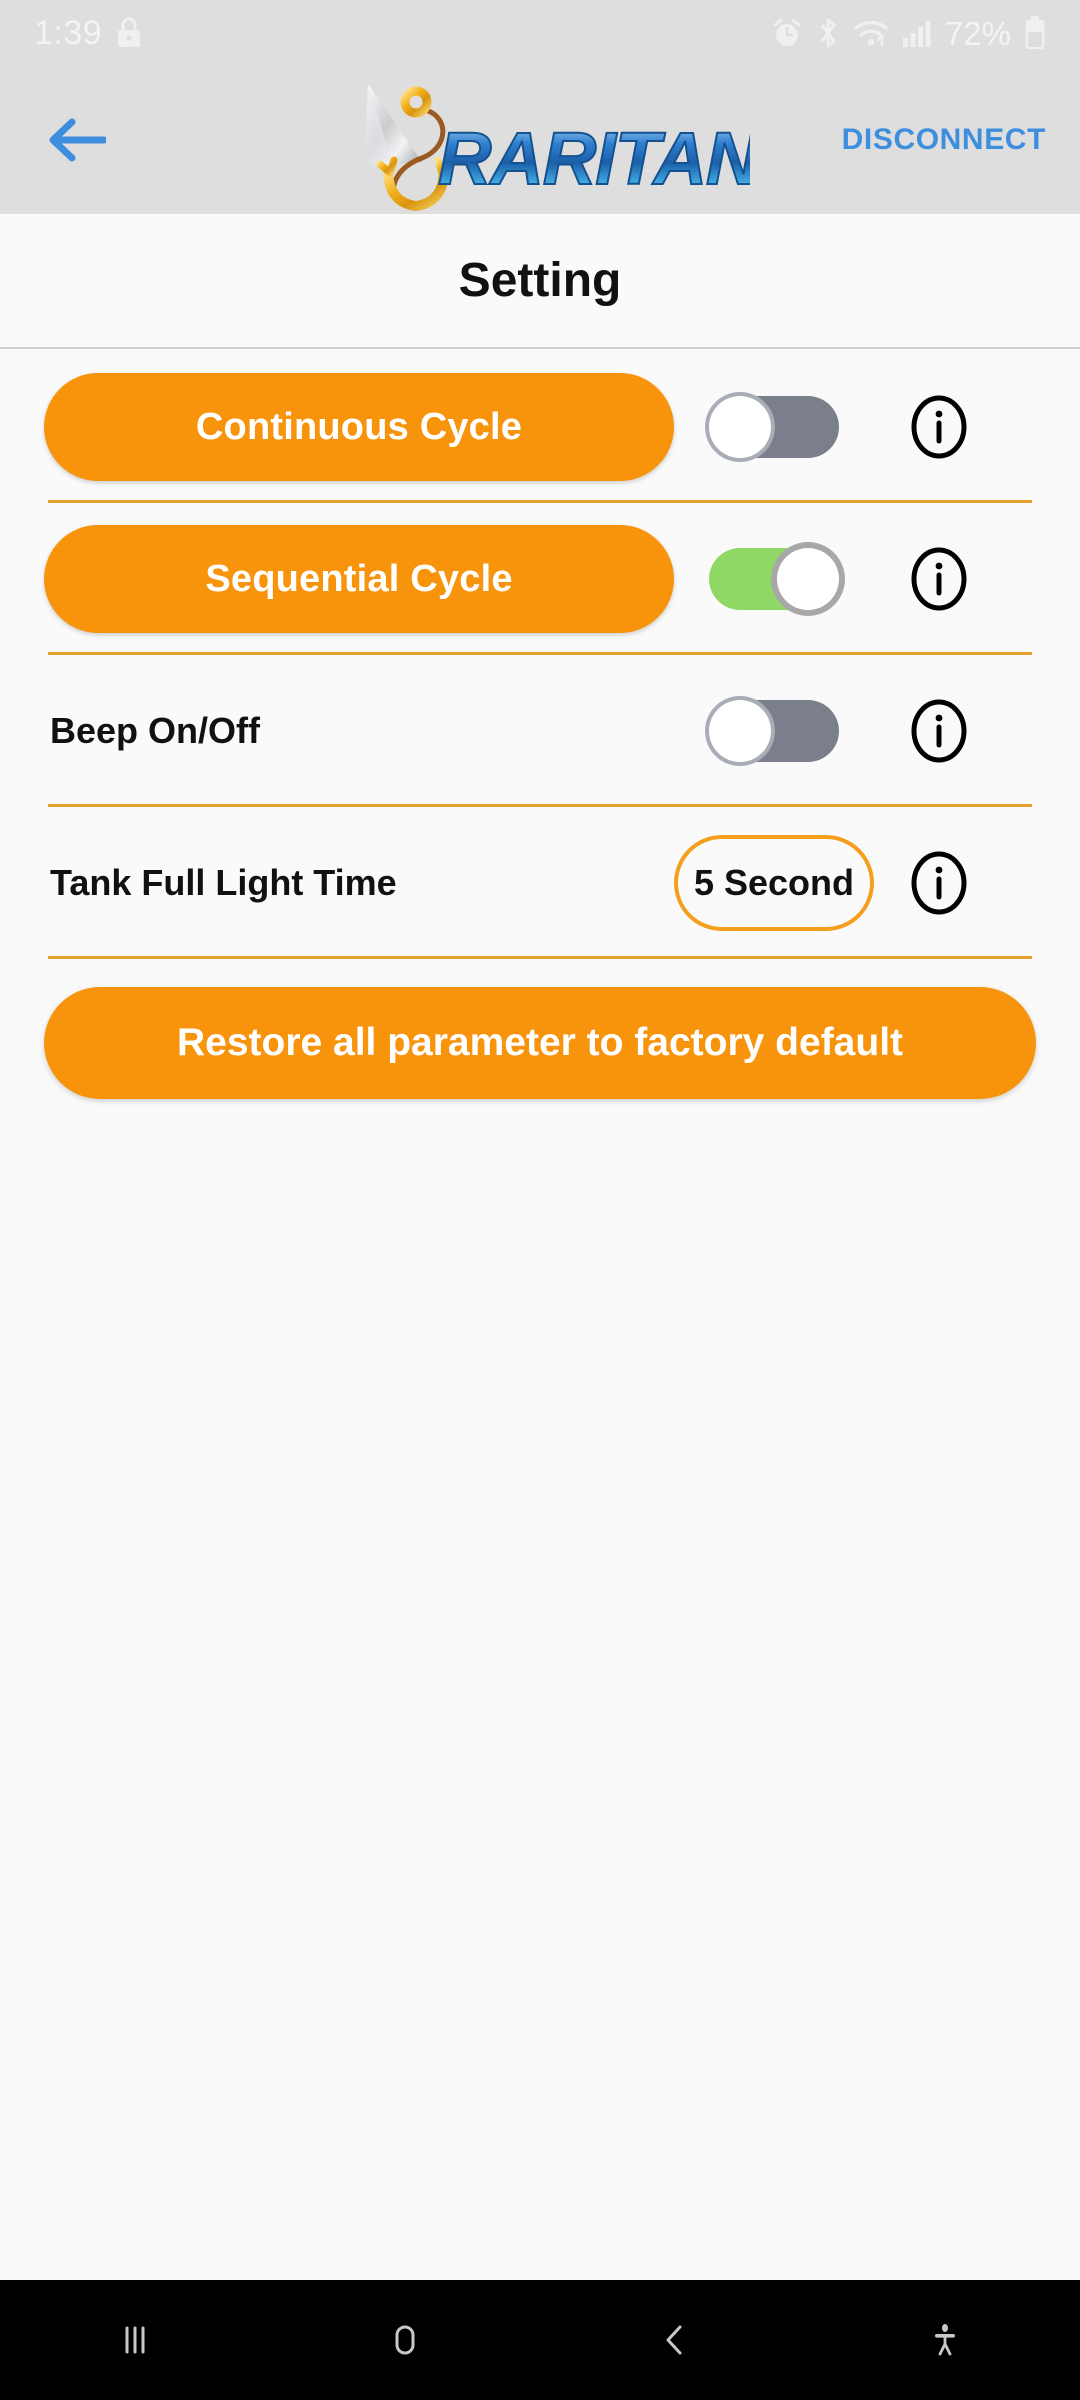  I want to click on continuous-cycle-toggle-wrap, so click(774, 427).